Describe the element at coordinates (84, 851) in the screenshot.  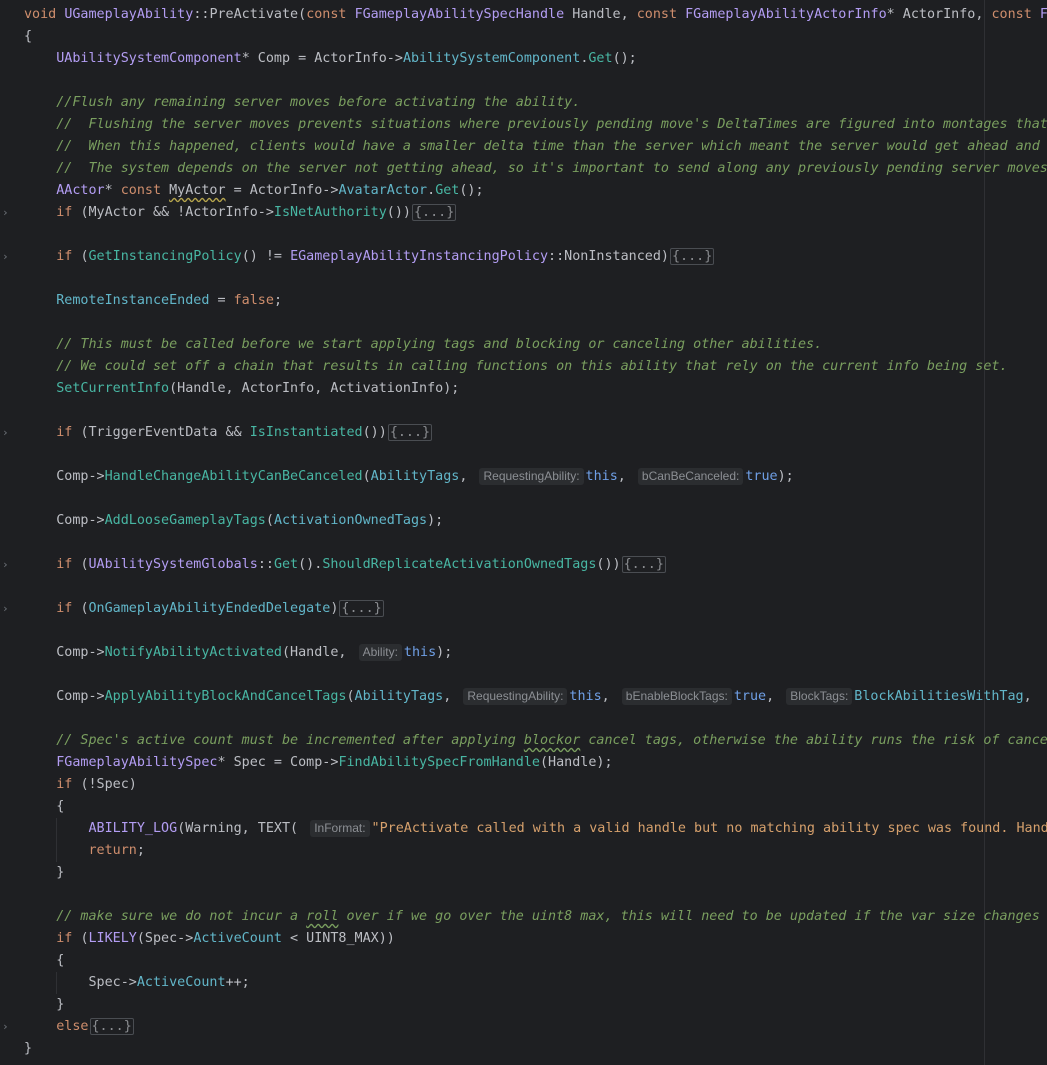
I see `code-line: return;` at that location.